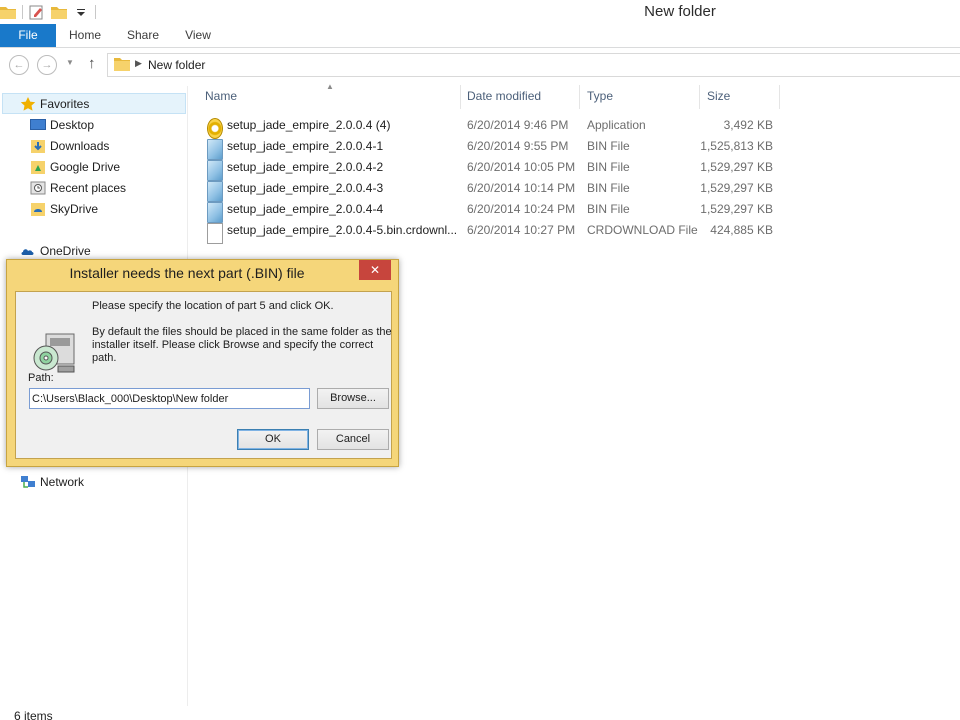  What do you see at coordinates (353, 439) in the screenshot?
I see `cancel-button: Cancel` at bounding box center [353, 439].